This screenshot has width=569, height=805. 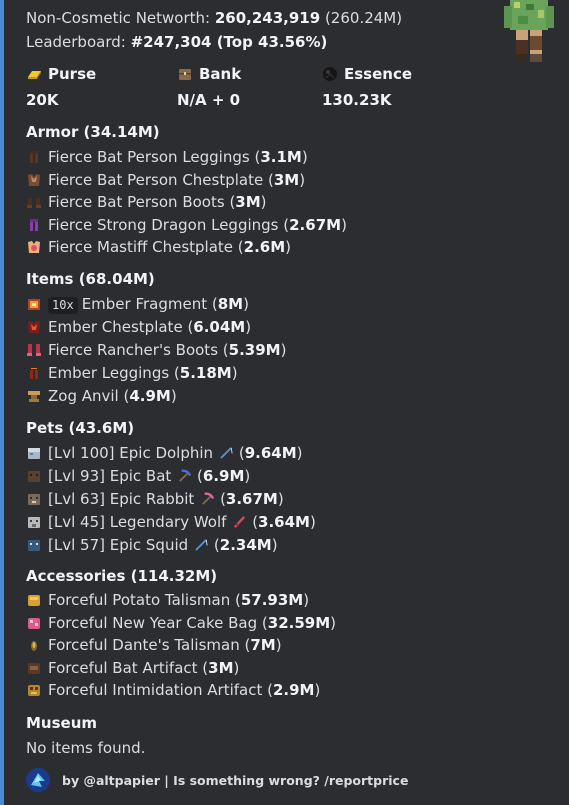 What do you see at coordinates (42, 100) in the screenshot?
I see `purse-value: 20K` at bounding box center [42, 100].